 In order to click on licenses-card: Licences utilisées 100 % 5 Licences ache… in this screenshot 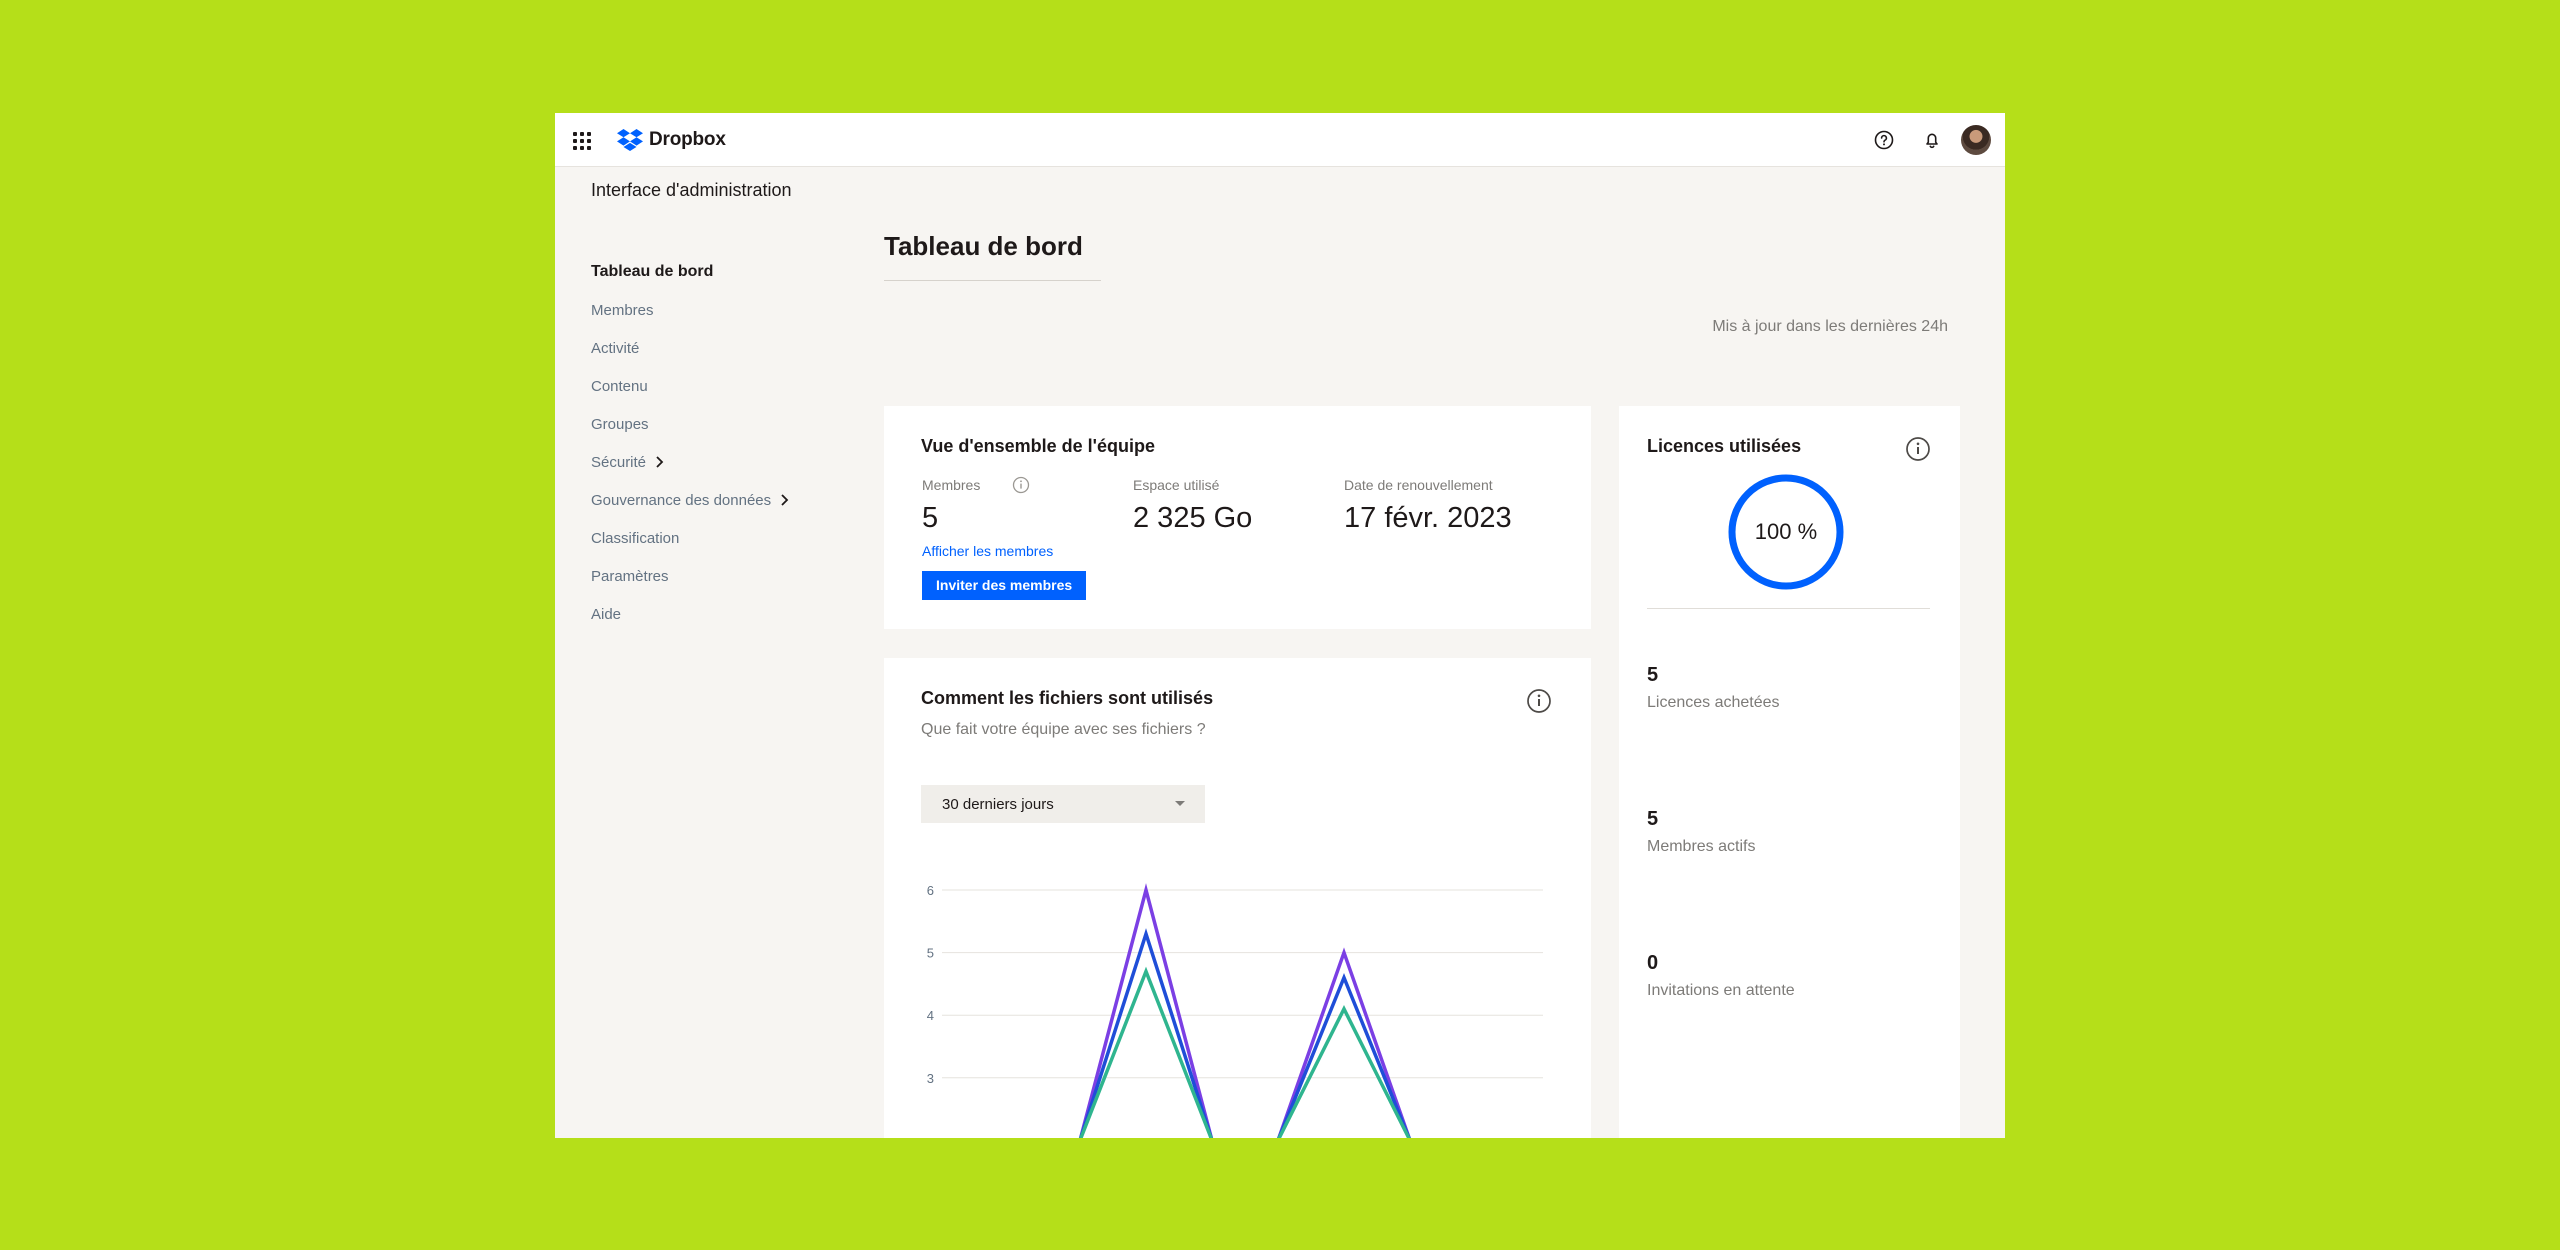, I will do `click(1789, 772)`.